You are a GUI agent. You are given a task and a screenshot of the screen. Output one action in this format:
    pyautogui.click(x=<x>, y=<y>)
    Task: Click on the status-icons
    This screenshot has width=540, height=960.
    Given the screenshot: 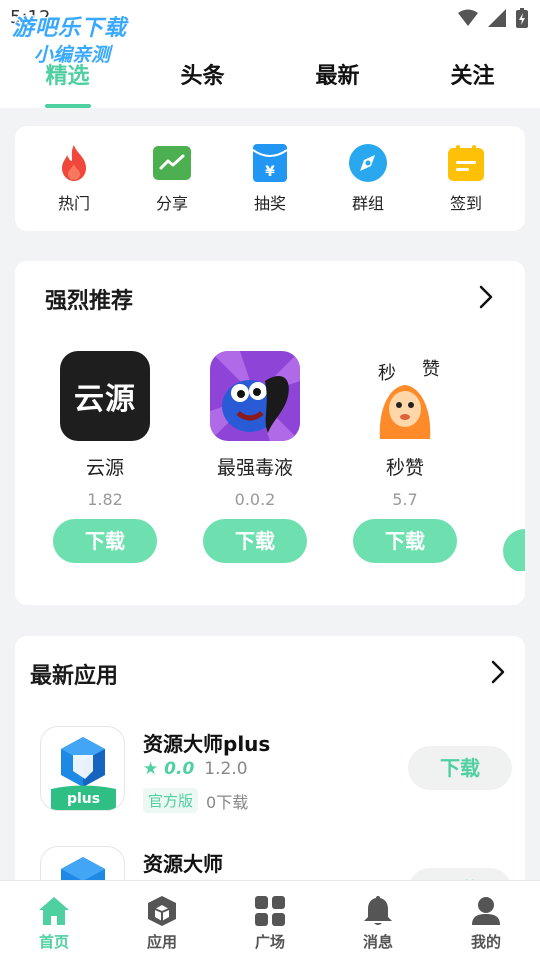 What is the action you would take?
    pyautogui.click(x=493, y=18)
    